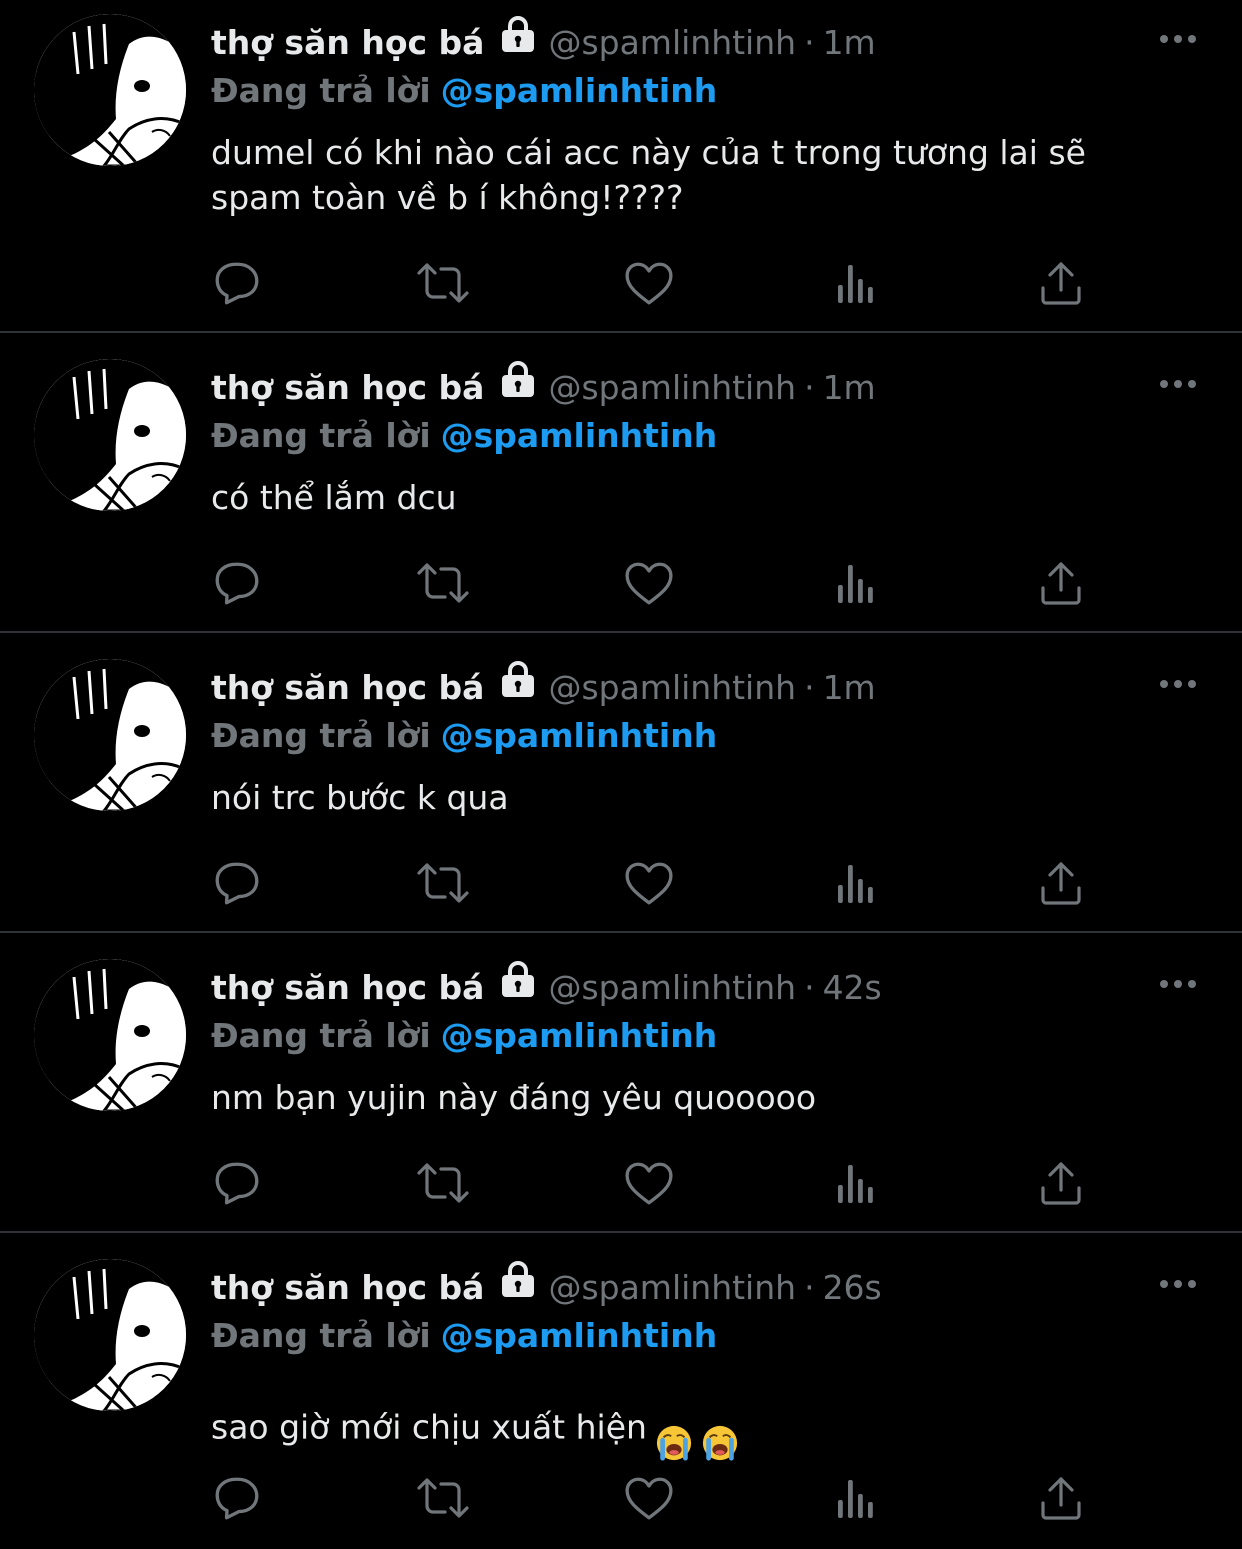 The image size is (1242, 1549). I want to click on tweet-header: thợ săn học bá @spamlinhtinh · 42s, so click(546, 985).